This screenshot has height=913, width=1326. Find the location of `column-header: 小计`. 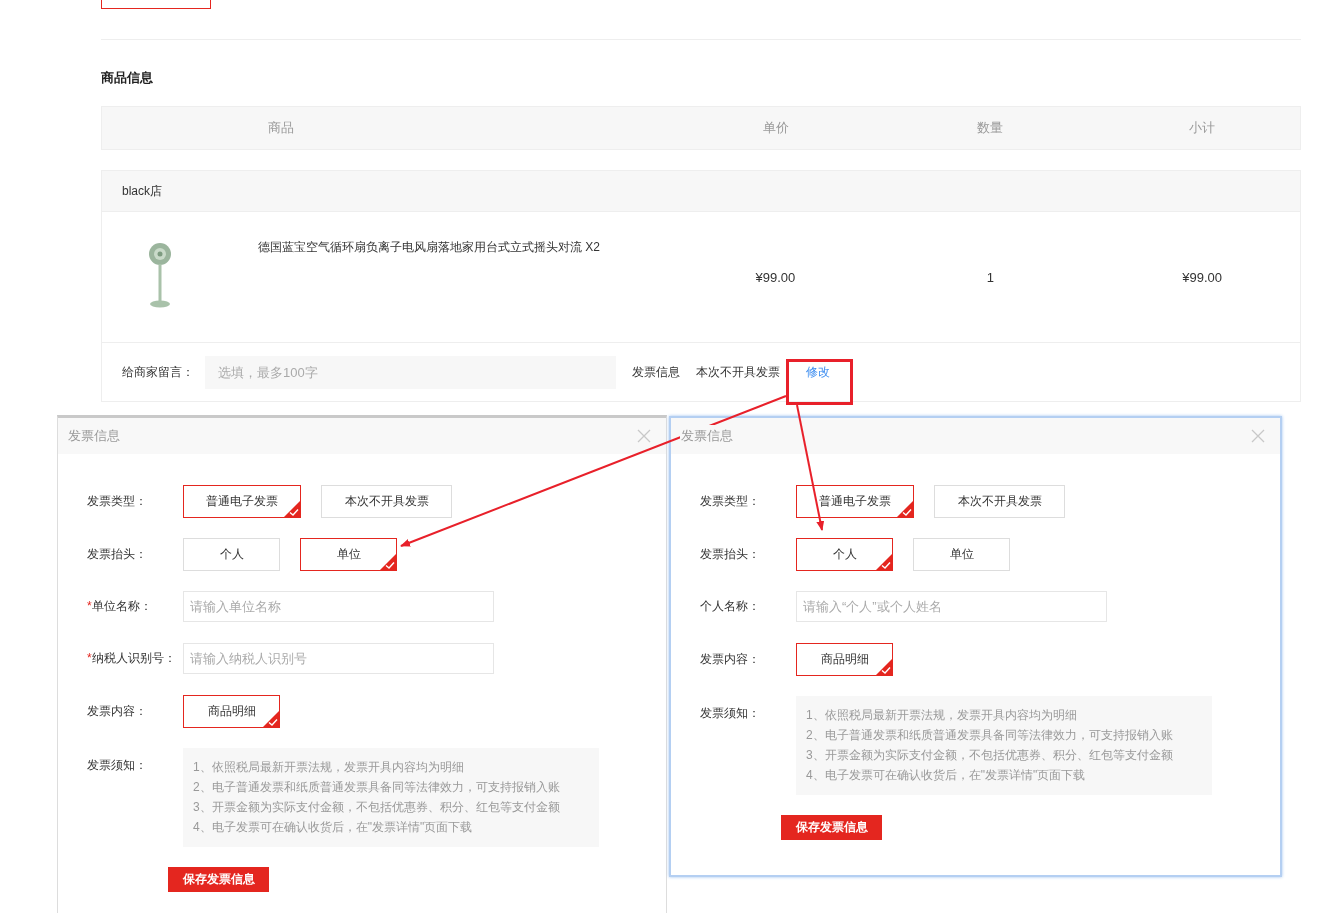

column-header: 小计 is located at coordinates (1202, 128).